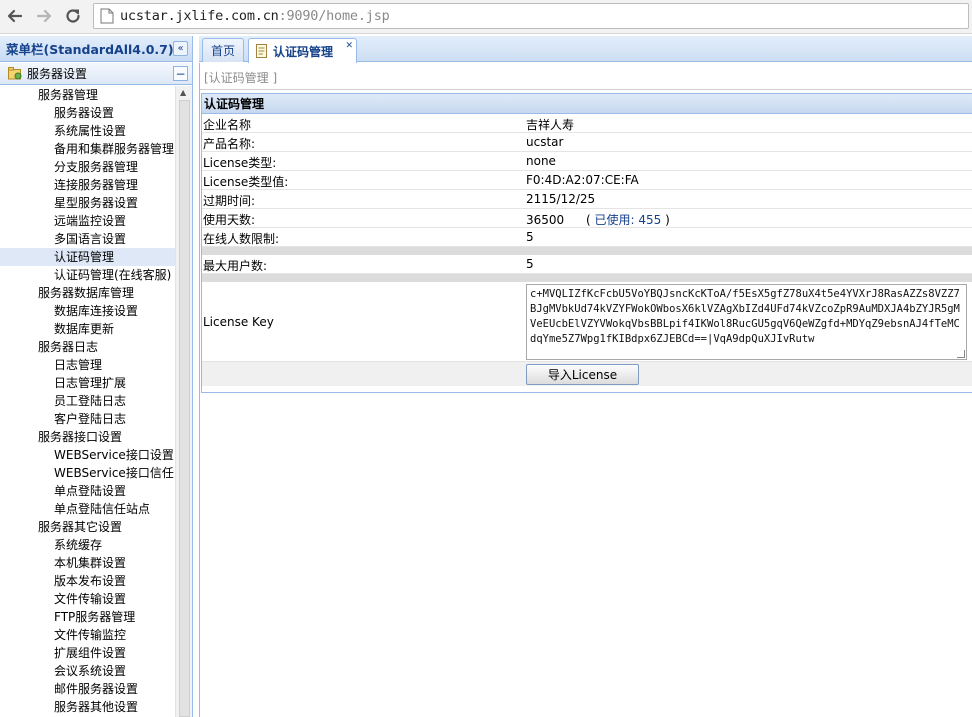  Describe the element at coordinates (96, 545) in the screenshot. I see `tree-leaf-item: 系统缓存` at that location.